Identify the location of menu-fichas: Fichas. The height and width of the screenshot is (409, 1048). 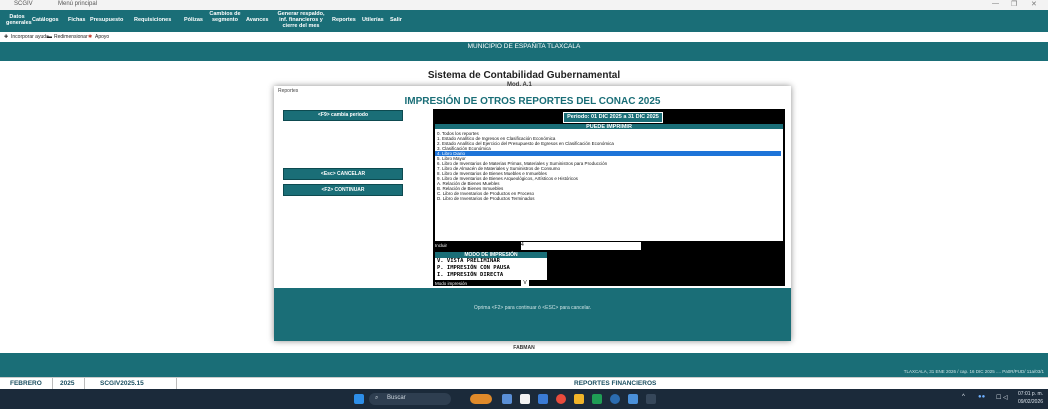
(76, 20).